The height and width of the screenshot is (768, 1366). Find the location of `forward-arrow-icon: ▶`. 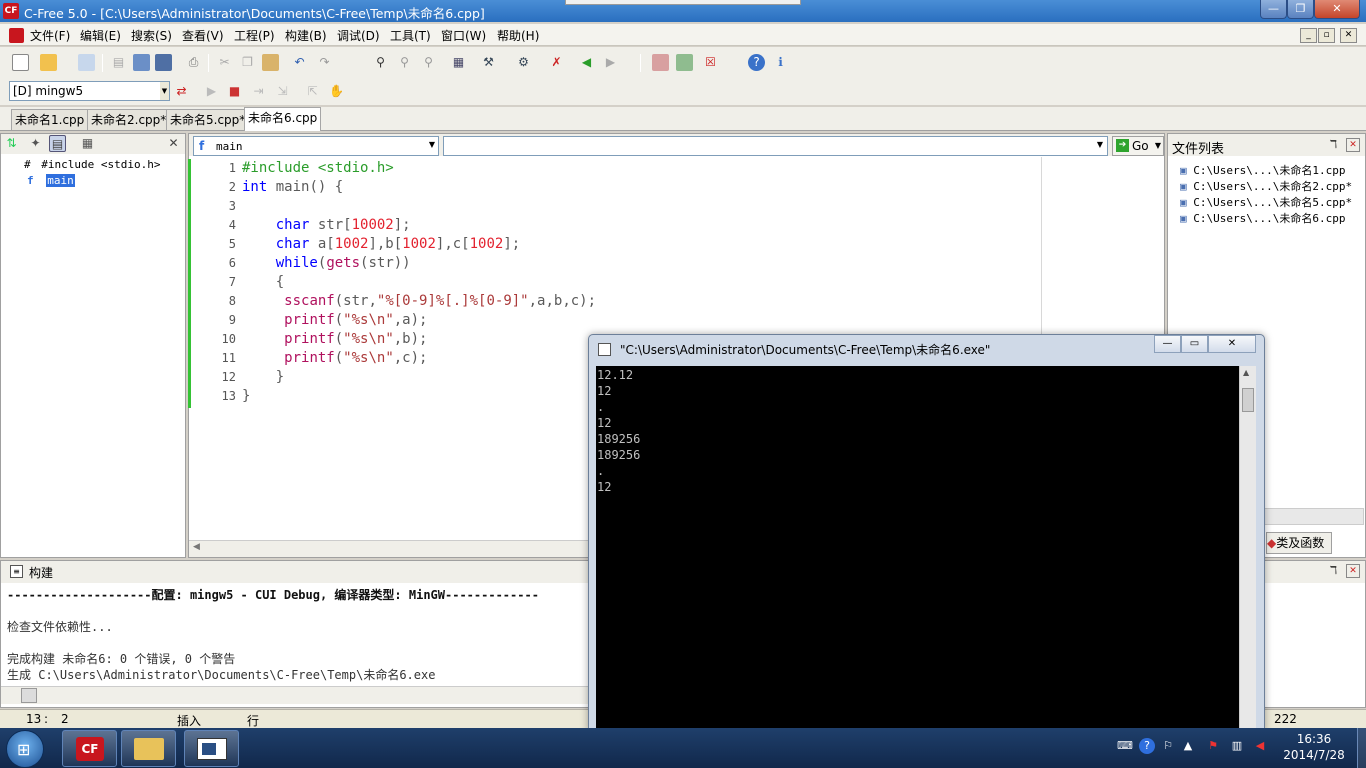

forward-arrow-icon: ▶ is located at coordinates (610, 62).